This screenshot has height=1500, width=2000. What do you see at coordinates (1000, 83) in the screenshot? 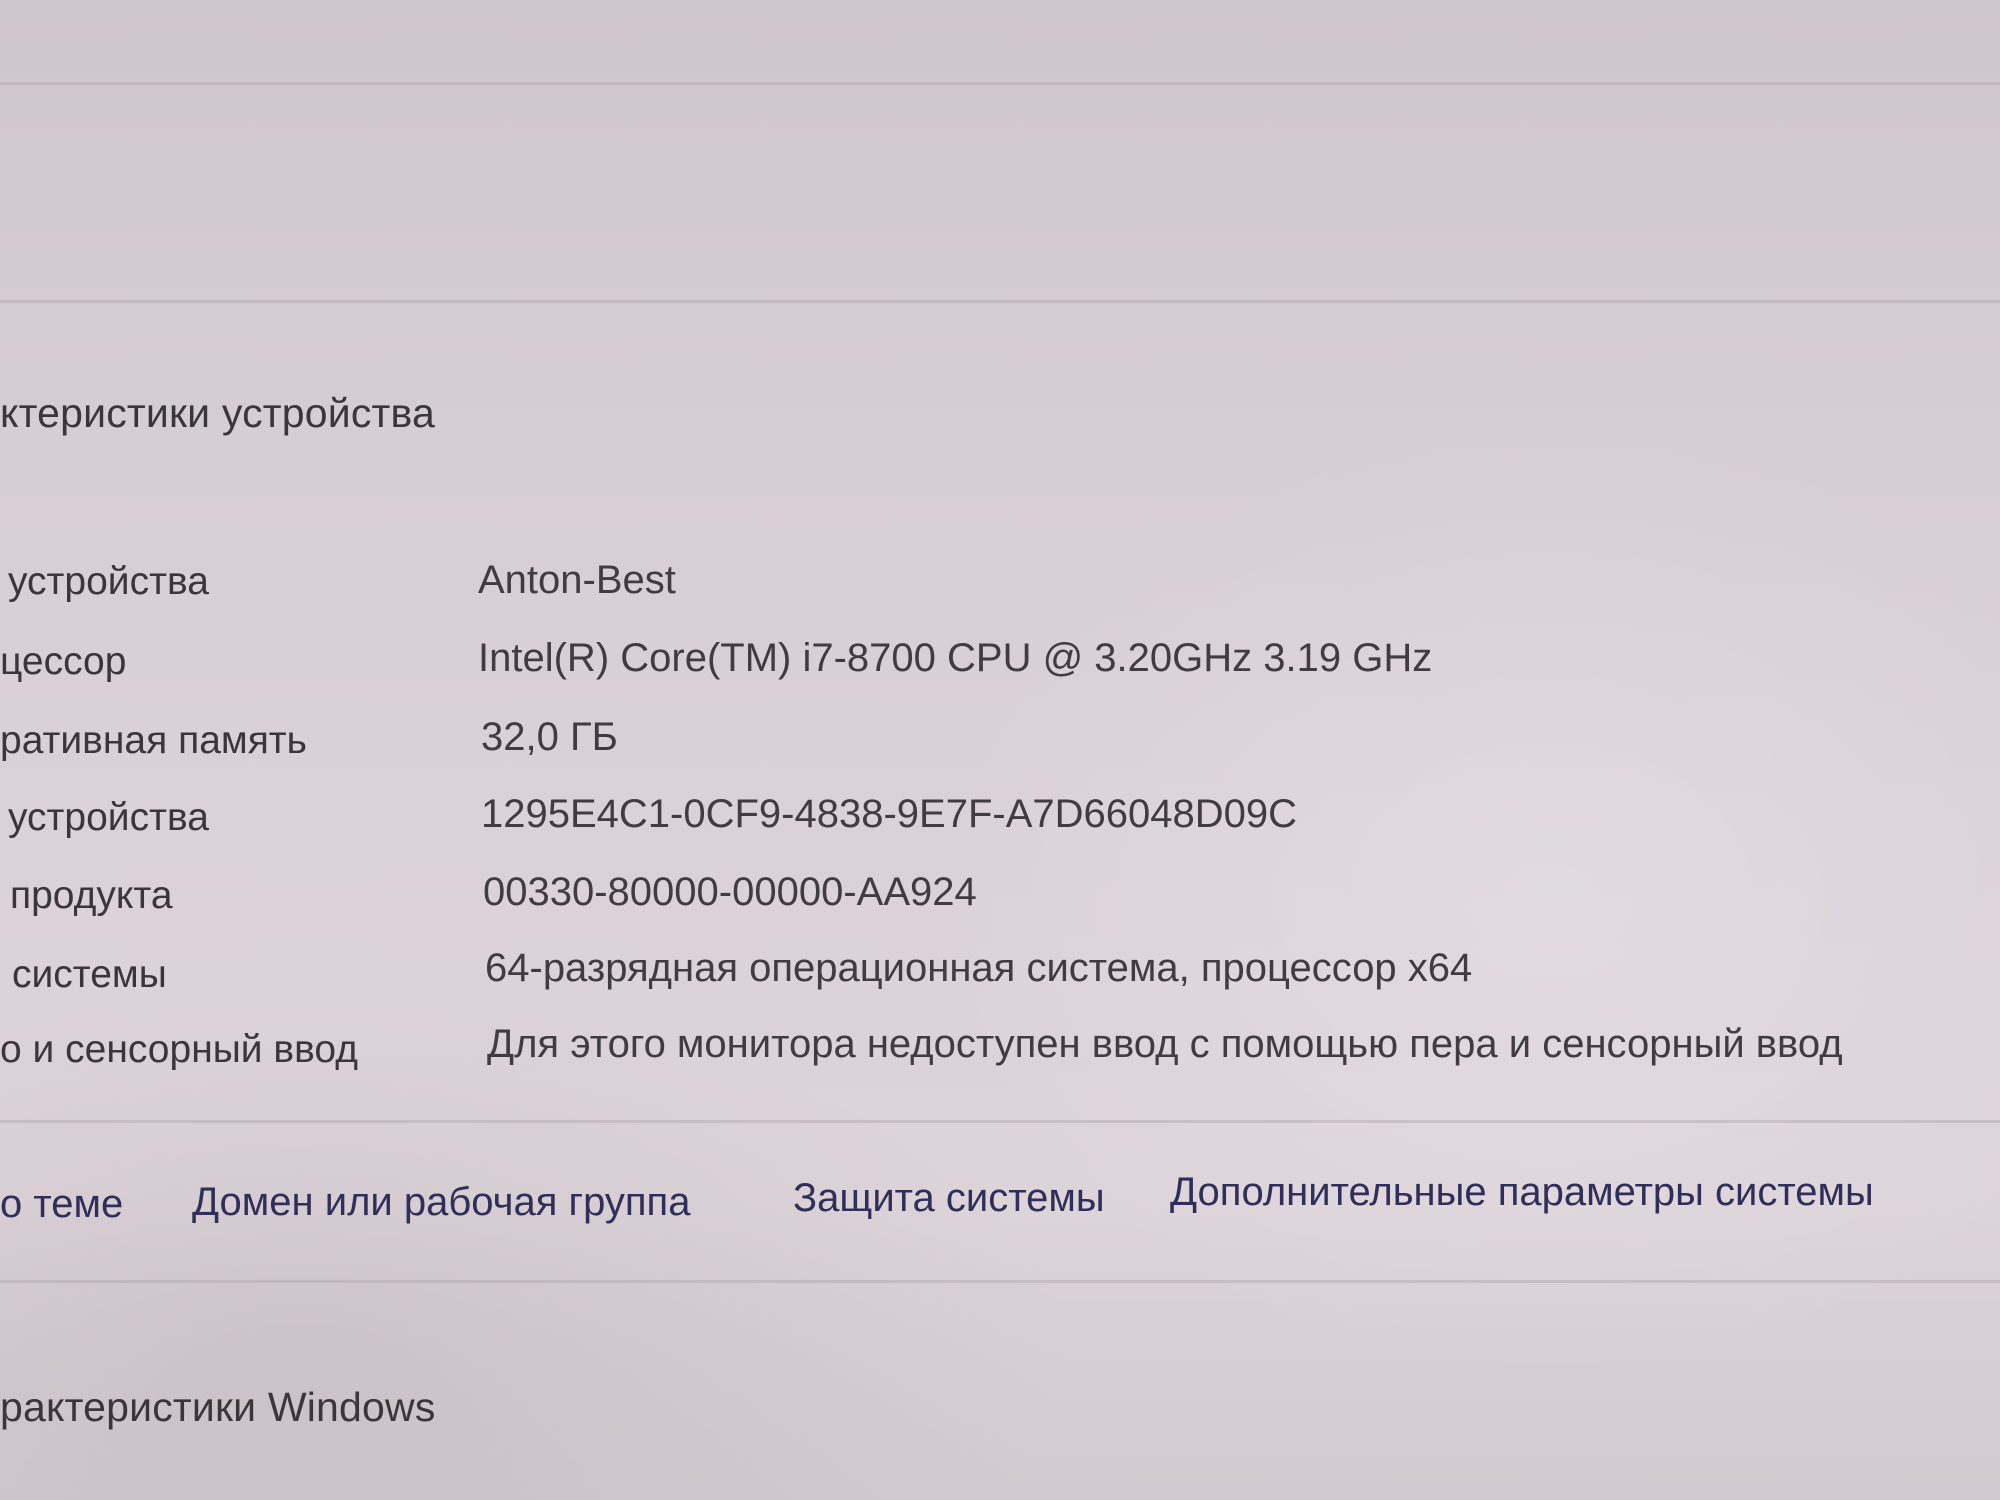
I see `divider-top` at bounding box center [1000, 83].